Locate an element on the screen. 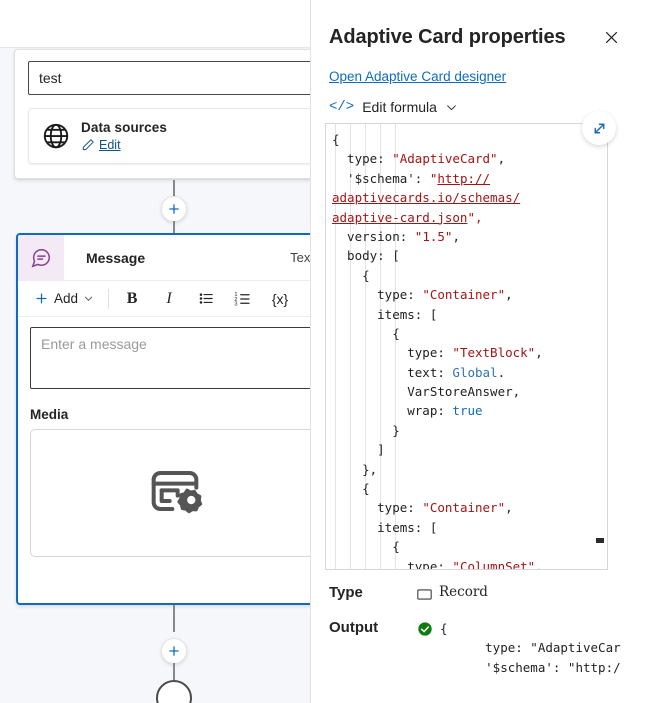 The image size is (646, 703). expand-editor-button is located at coordinates (599, 128).